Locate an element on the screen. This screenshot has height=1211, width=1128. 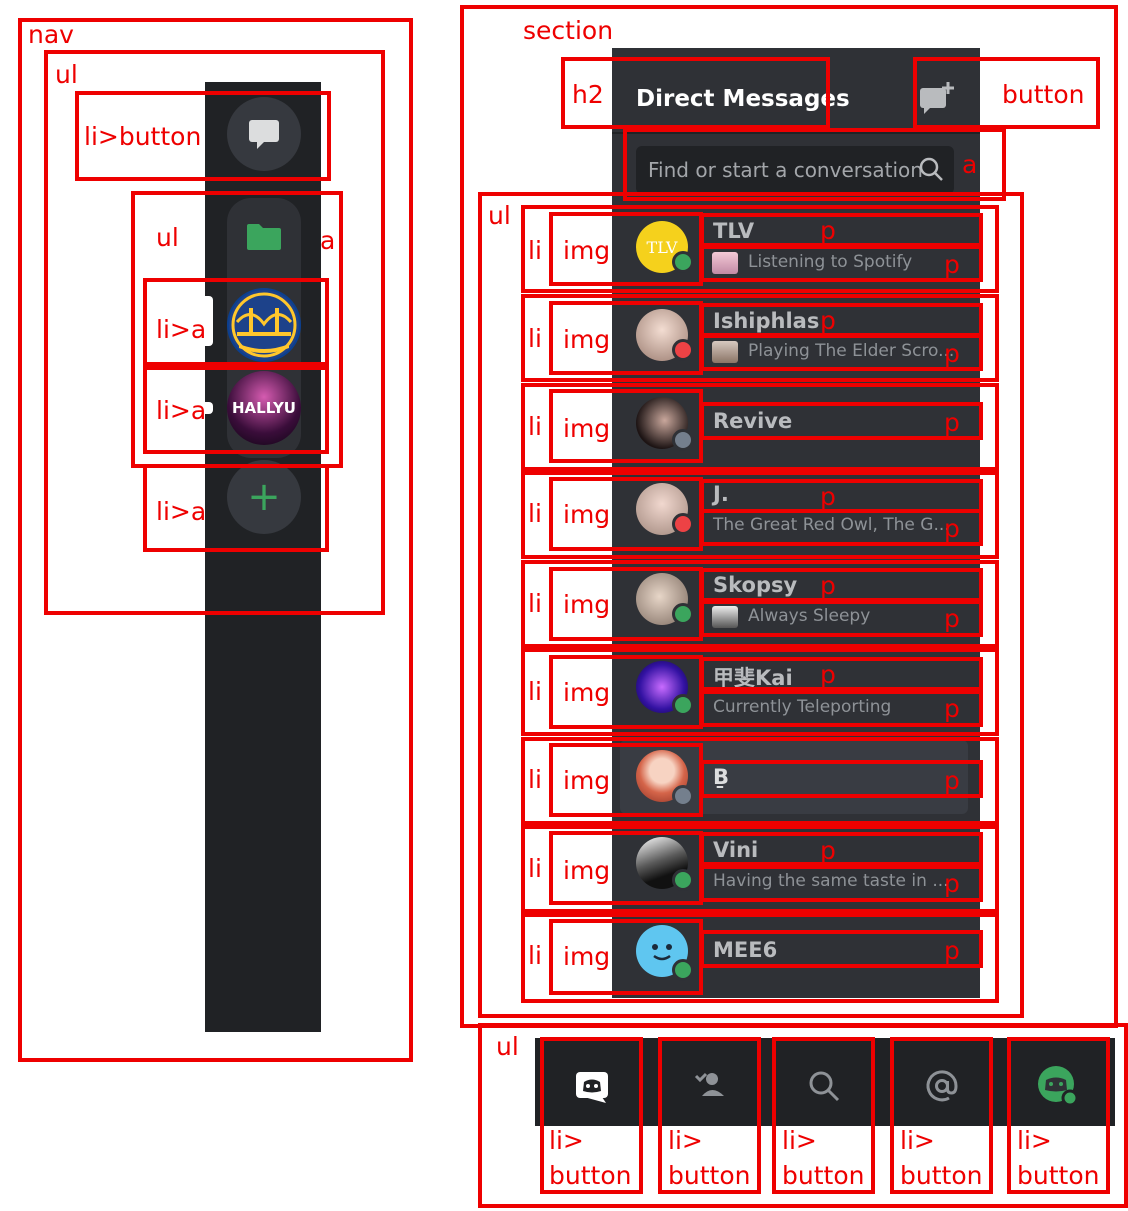
annotation-label: nav is located at coordinates (51, 34).